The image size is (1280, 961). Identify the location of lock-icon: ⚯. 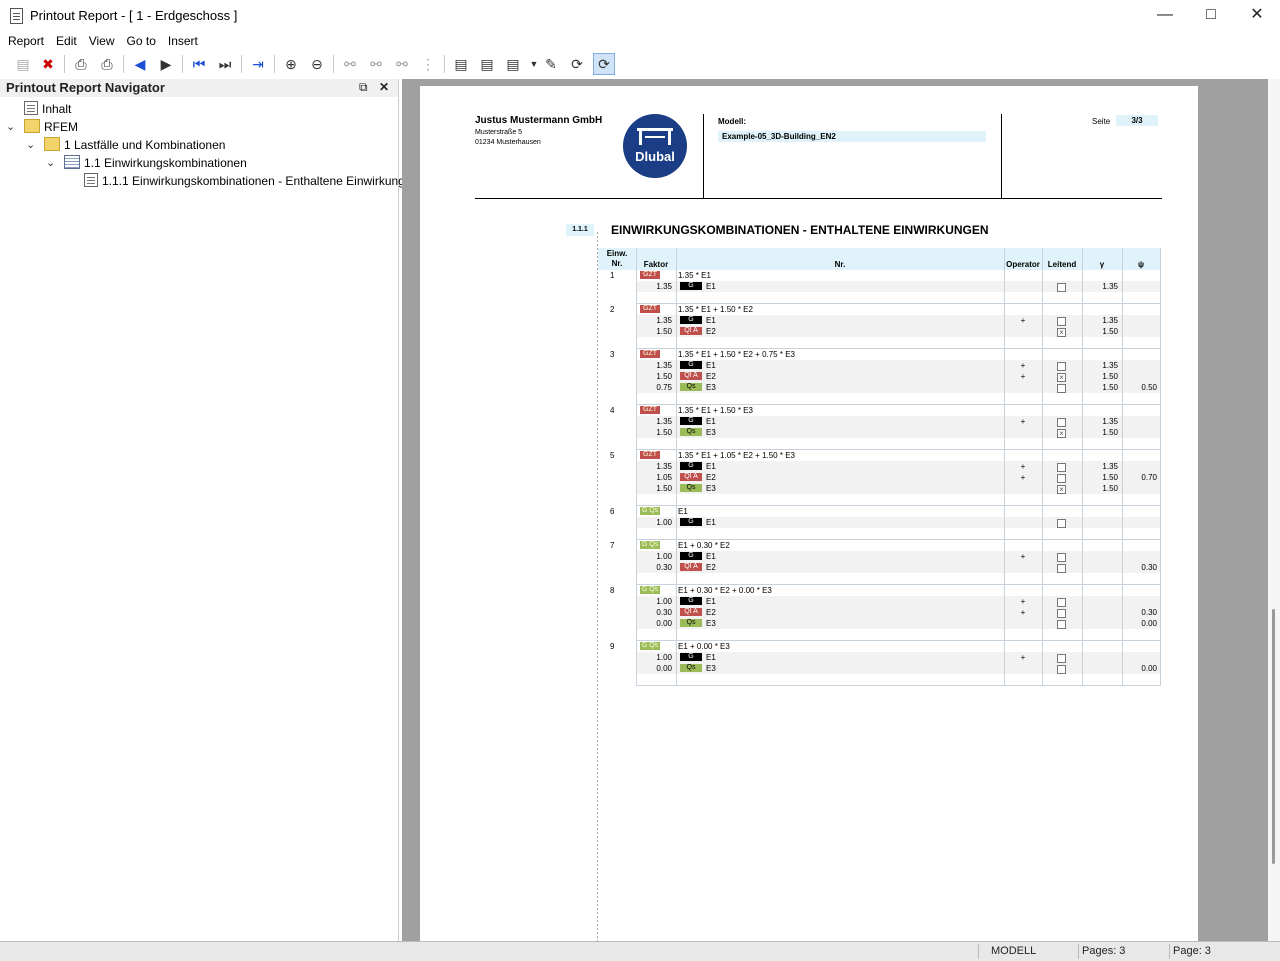
(350, 64).